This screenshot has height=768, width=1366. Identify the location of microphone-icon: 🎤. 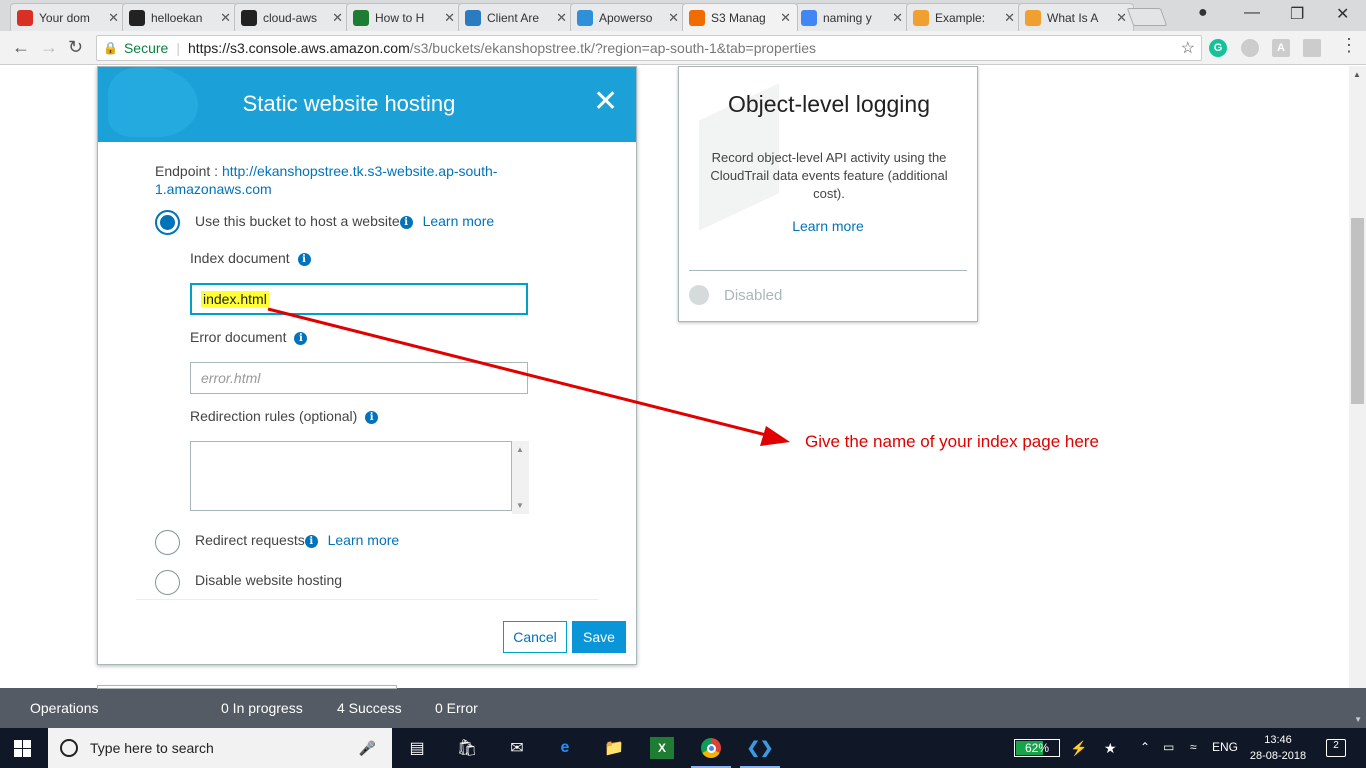
(367, 748).